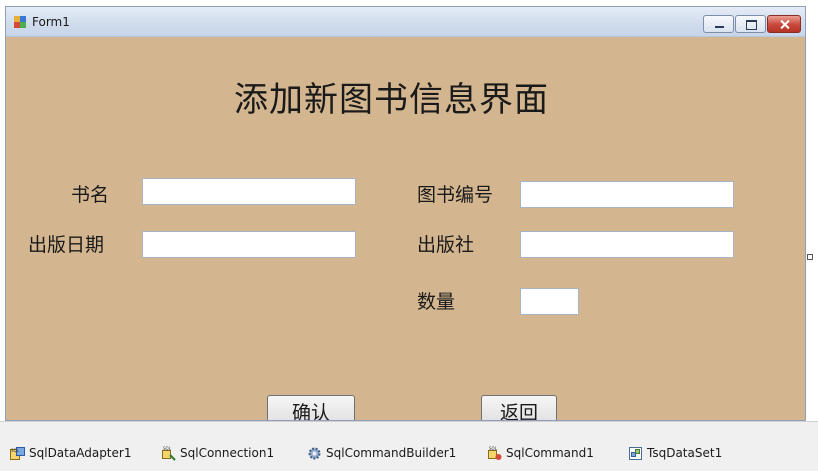  I want to click on book-id-input, so click(627, 194).